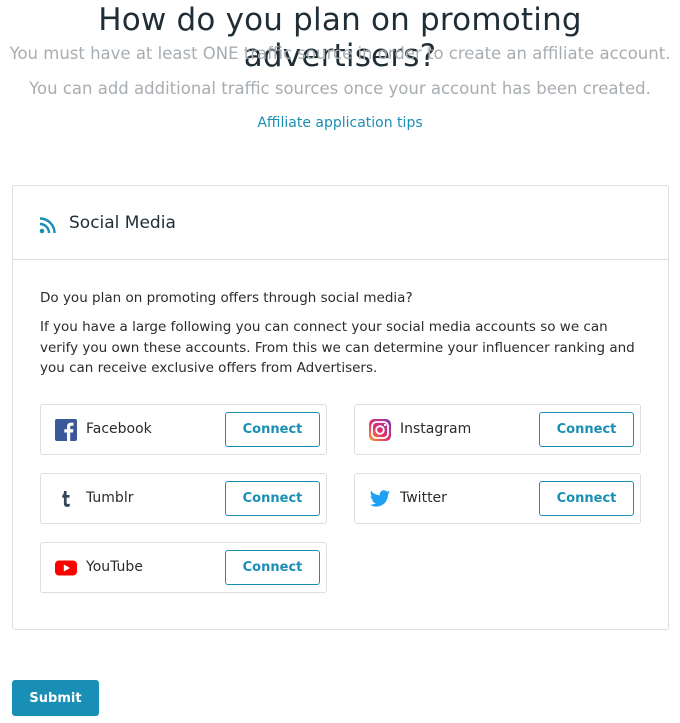 The width and height of the screenshot is (680, 723). I want to click on instagram-connect-button: Connect, so click(586, 429).